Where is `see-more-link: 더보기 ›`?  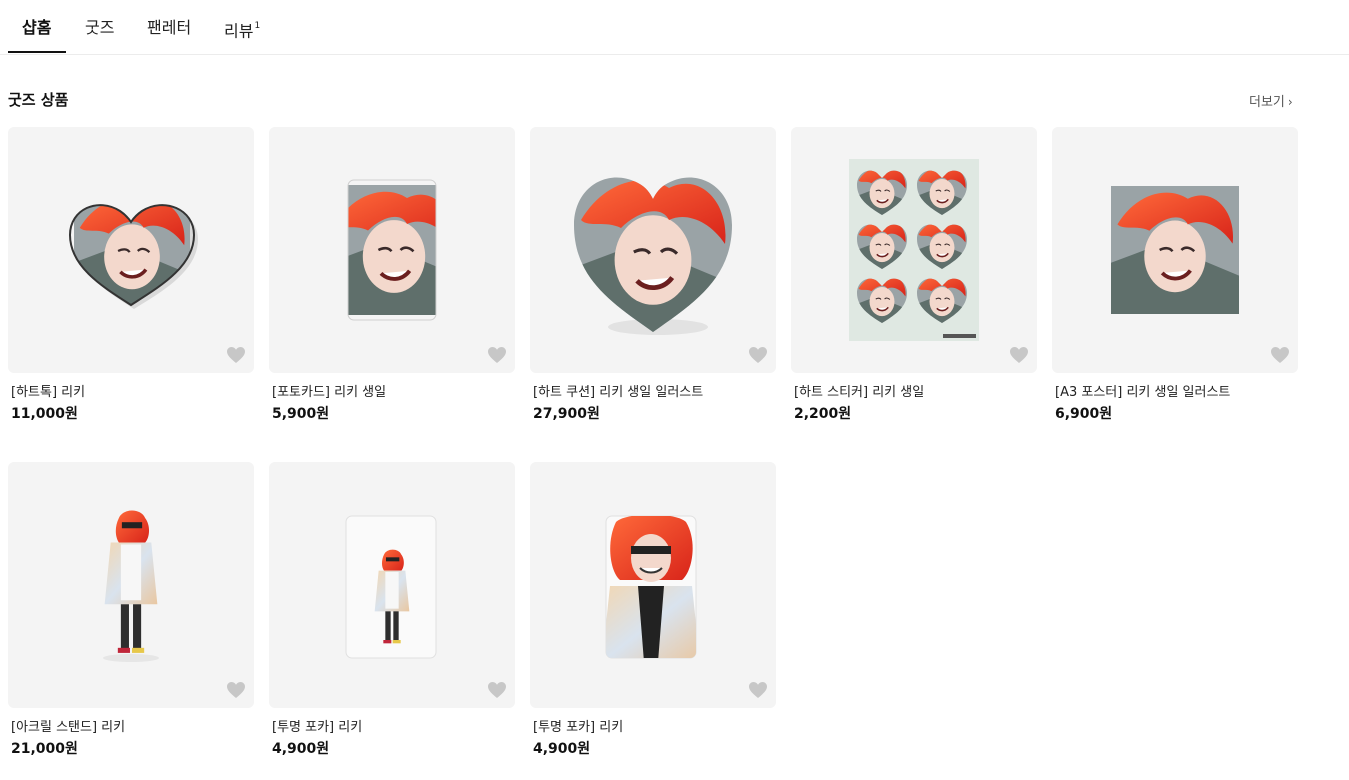
see-more-link: 더보기 › is located at coordinates (1271, 100).